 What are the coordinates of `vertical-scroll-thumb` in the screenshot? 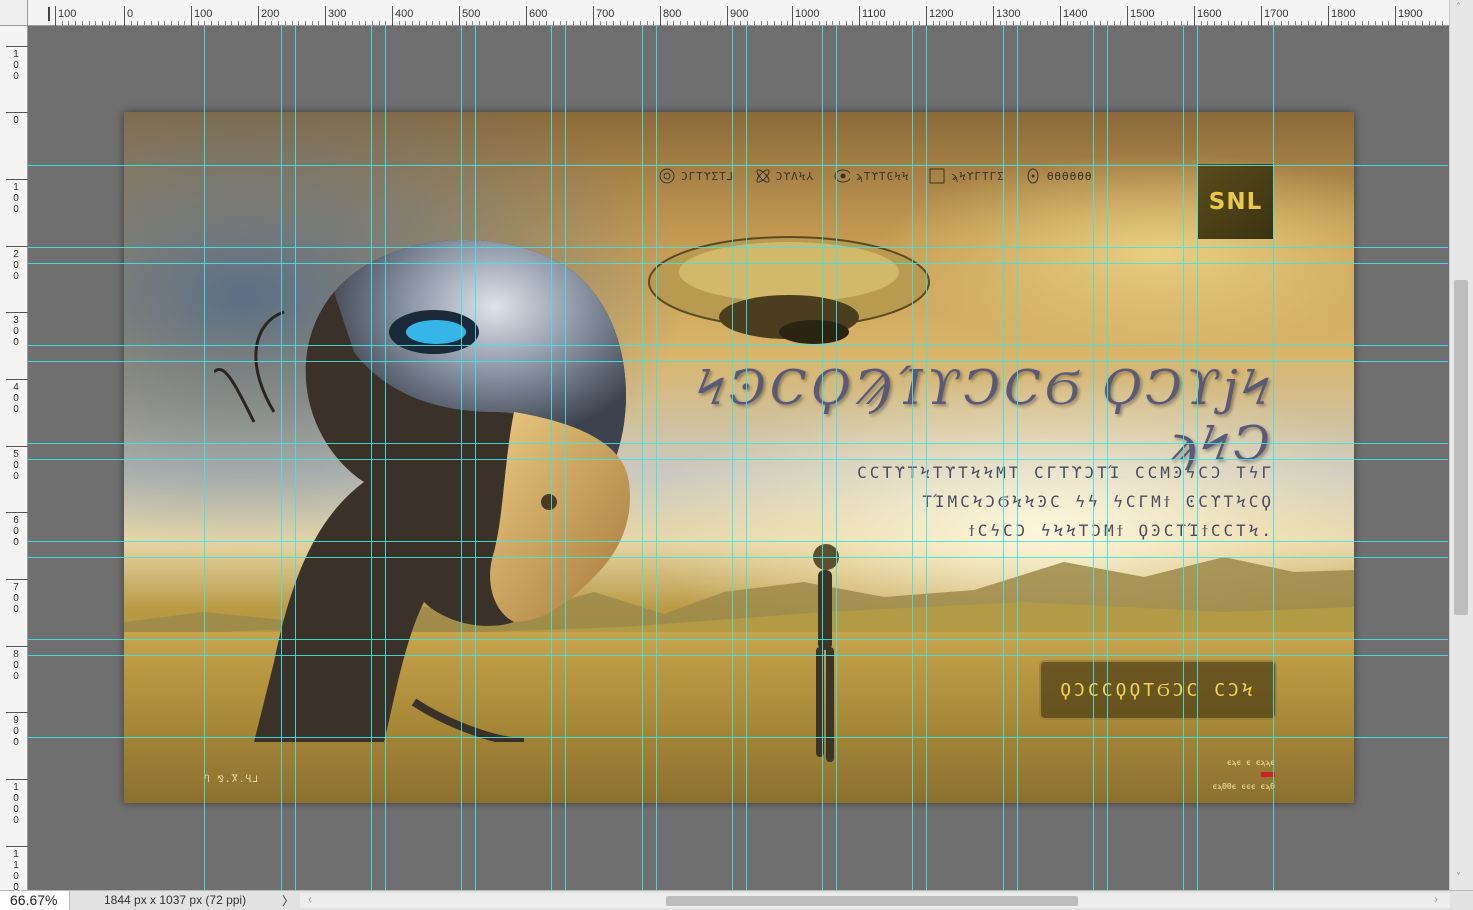 It's located at (1461, 447).